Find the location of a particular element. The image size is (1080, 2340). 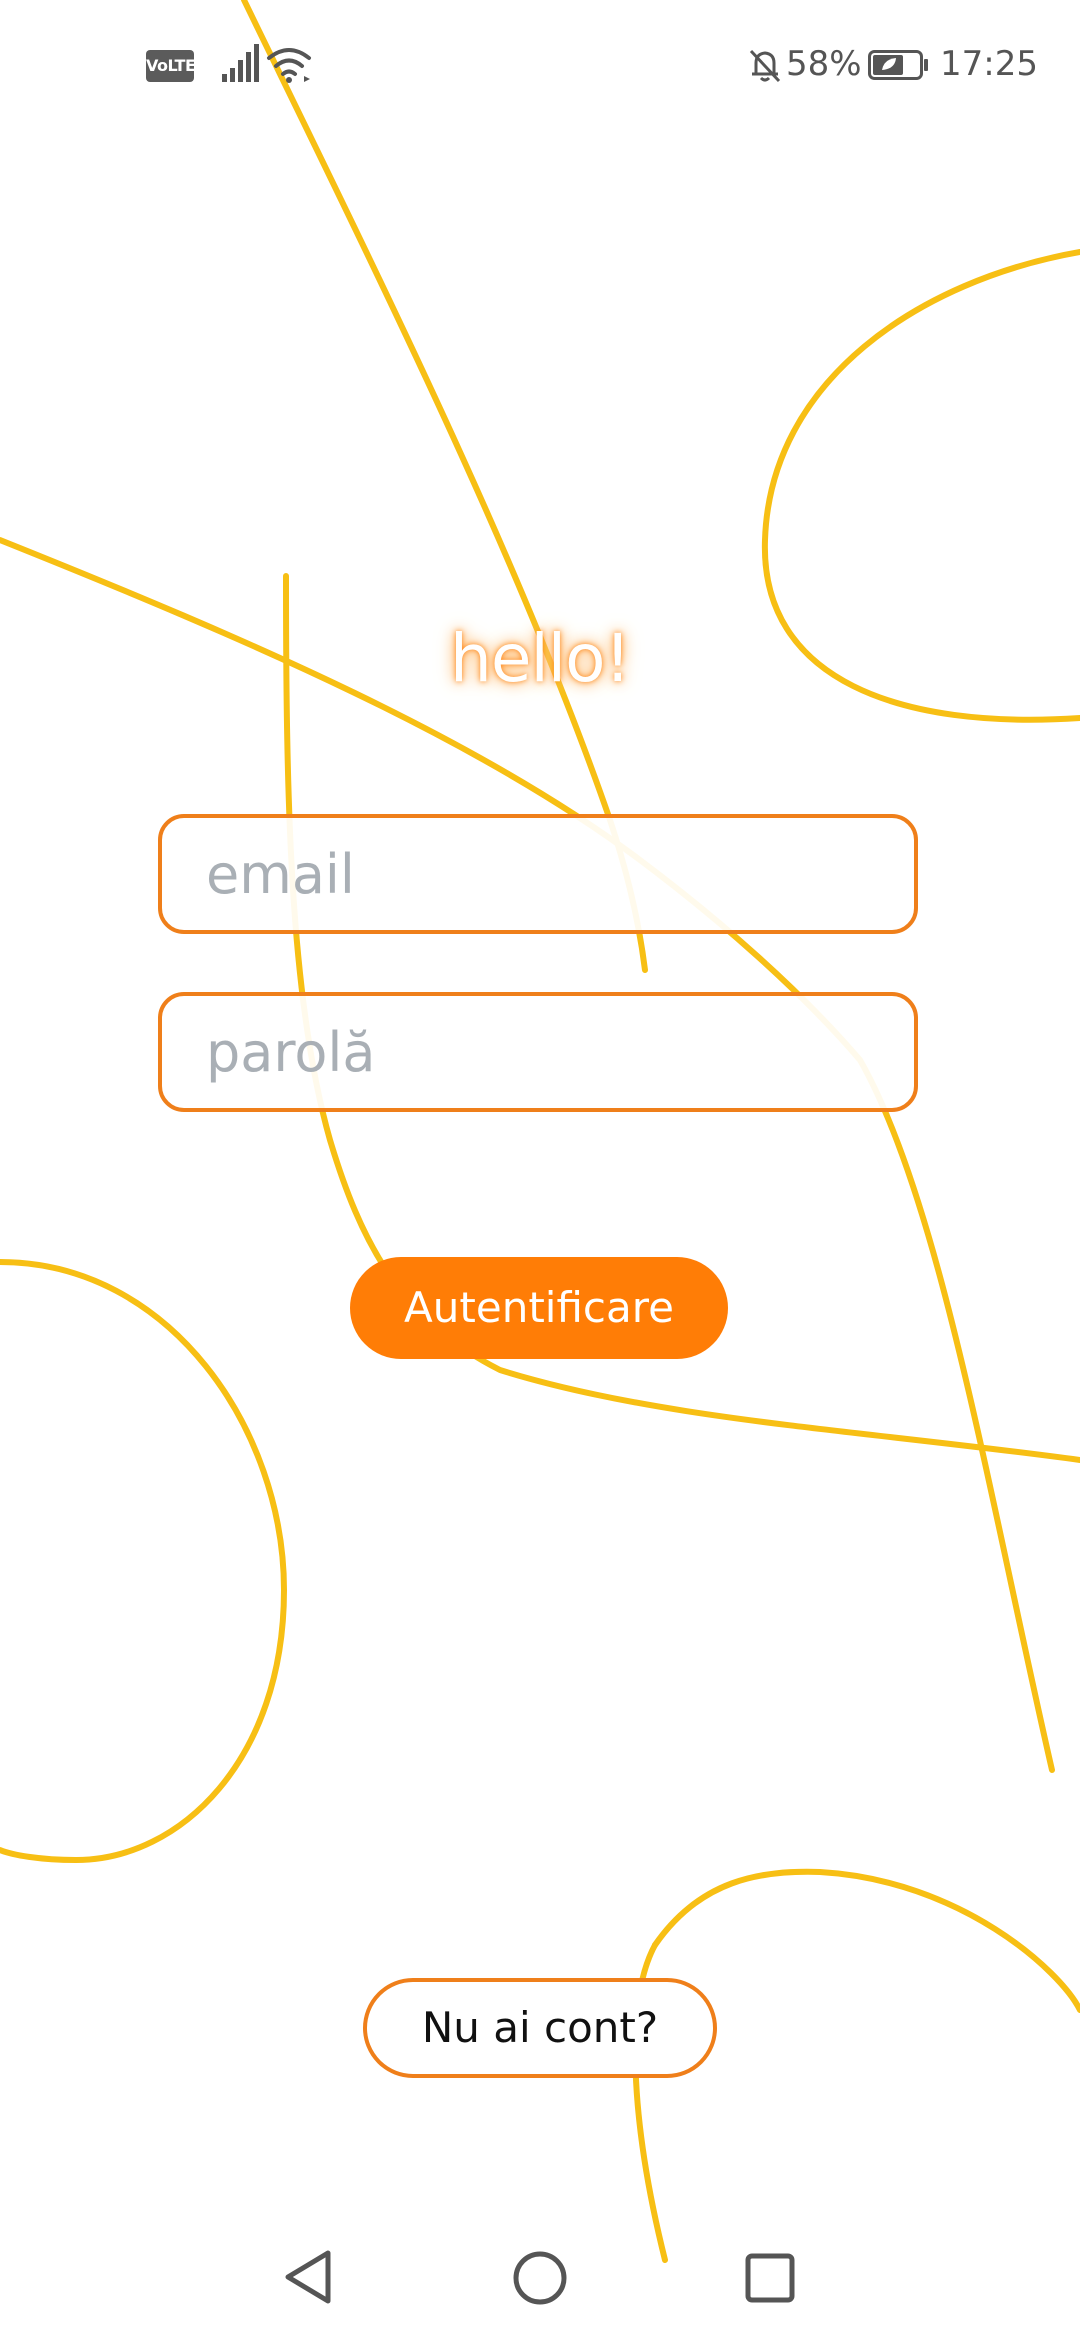

battery-saver-icon is located at coordinates (898, 65).